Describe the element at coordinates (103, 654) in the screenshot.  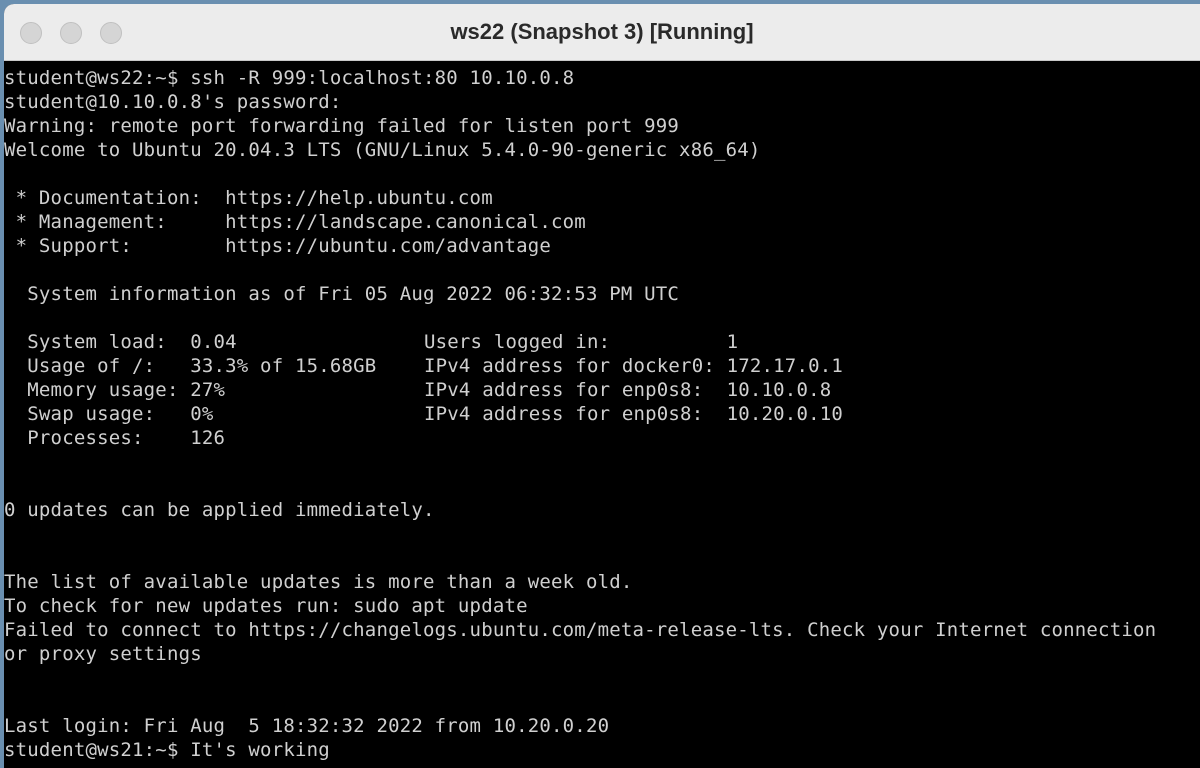
I see `terminal-line: or proxy settings` at that location.